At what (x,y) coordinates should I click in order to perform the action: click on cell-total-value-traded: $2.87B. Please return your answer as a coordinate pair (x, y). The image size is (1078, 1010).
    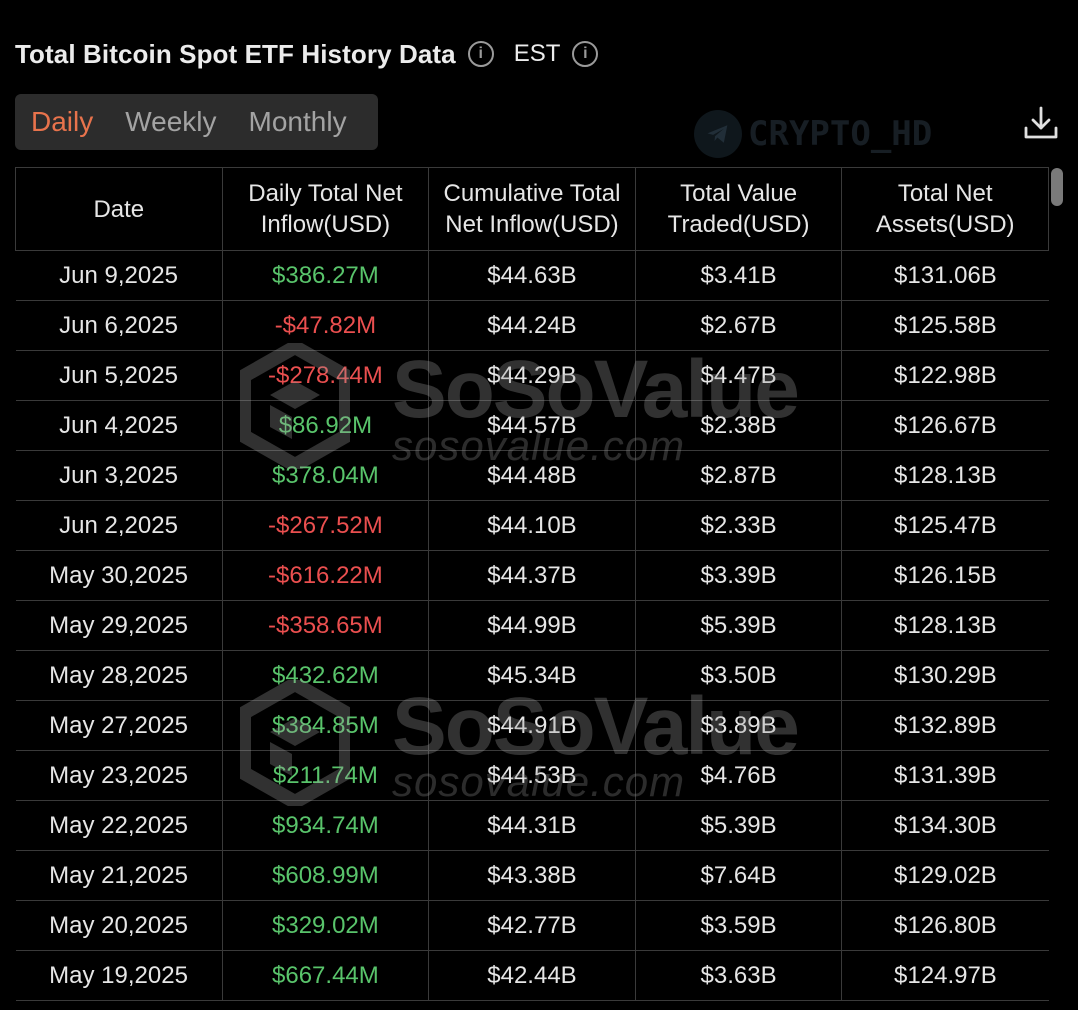
    Looking at the image, I should click on (739, 475).